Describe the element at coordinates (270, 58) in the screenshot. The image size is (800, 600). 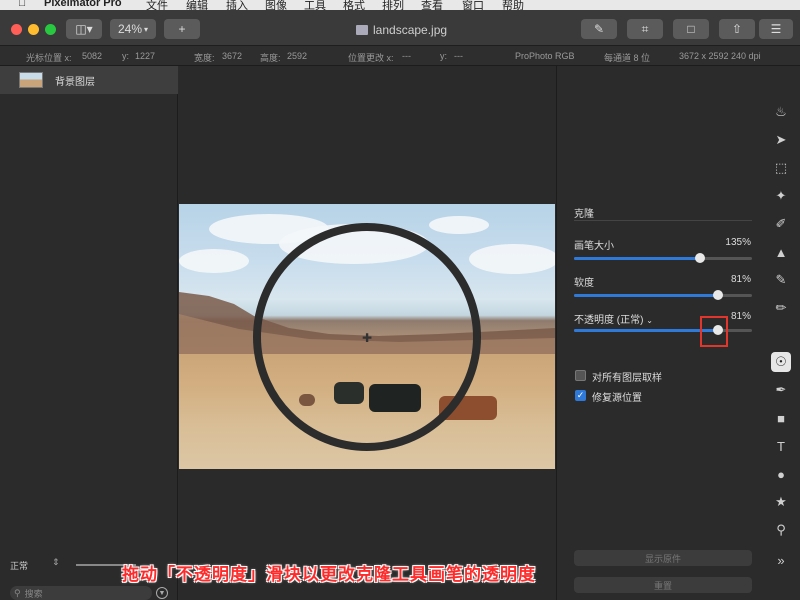
I see `height-label: 高度:` at that location.